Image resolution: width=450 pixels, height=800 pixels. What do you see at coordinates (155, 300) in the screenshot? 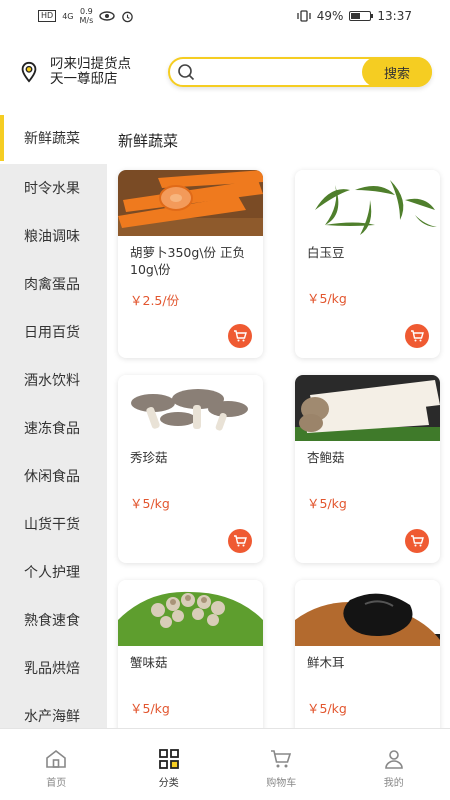
I see `product-price: ￥2.5/份` at bounding box center [155, 300].